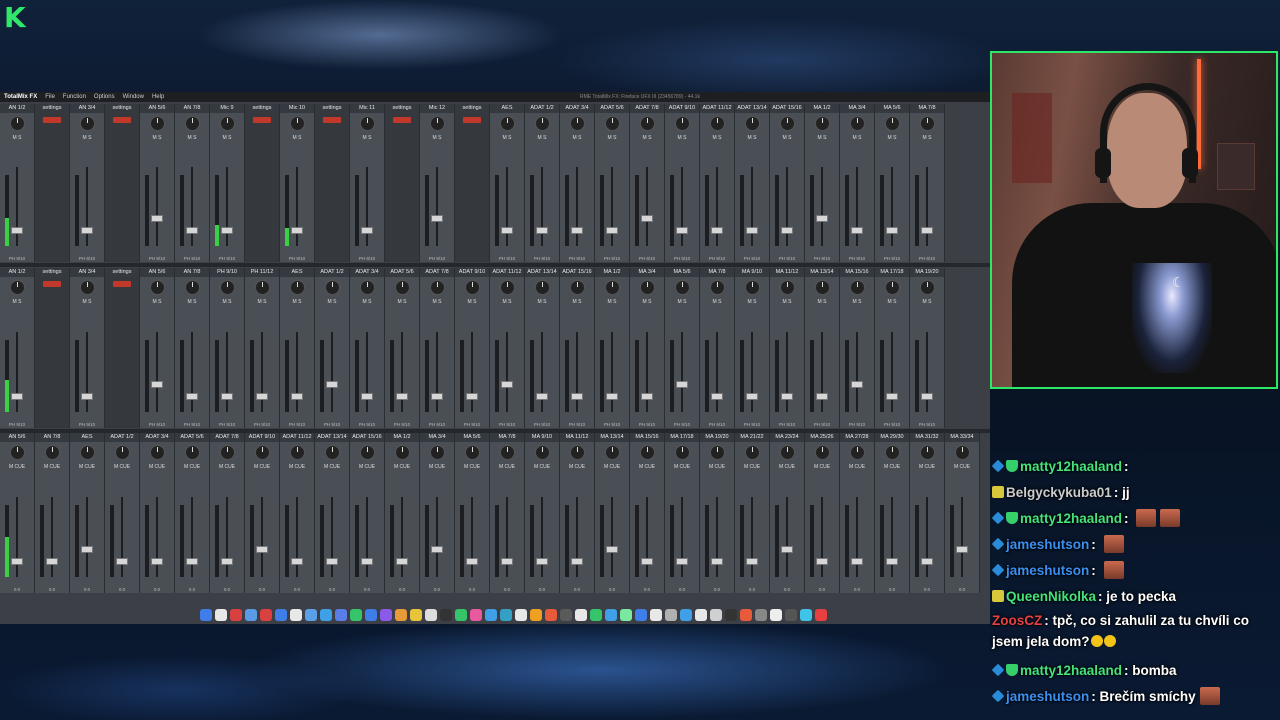 This screenshot has height=720, width=1280. Describe the element at coordinates (133, 97) in the screenshot. I see `menu-item-window: Window` at that location.